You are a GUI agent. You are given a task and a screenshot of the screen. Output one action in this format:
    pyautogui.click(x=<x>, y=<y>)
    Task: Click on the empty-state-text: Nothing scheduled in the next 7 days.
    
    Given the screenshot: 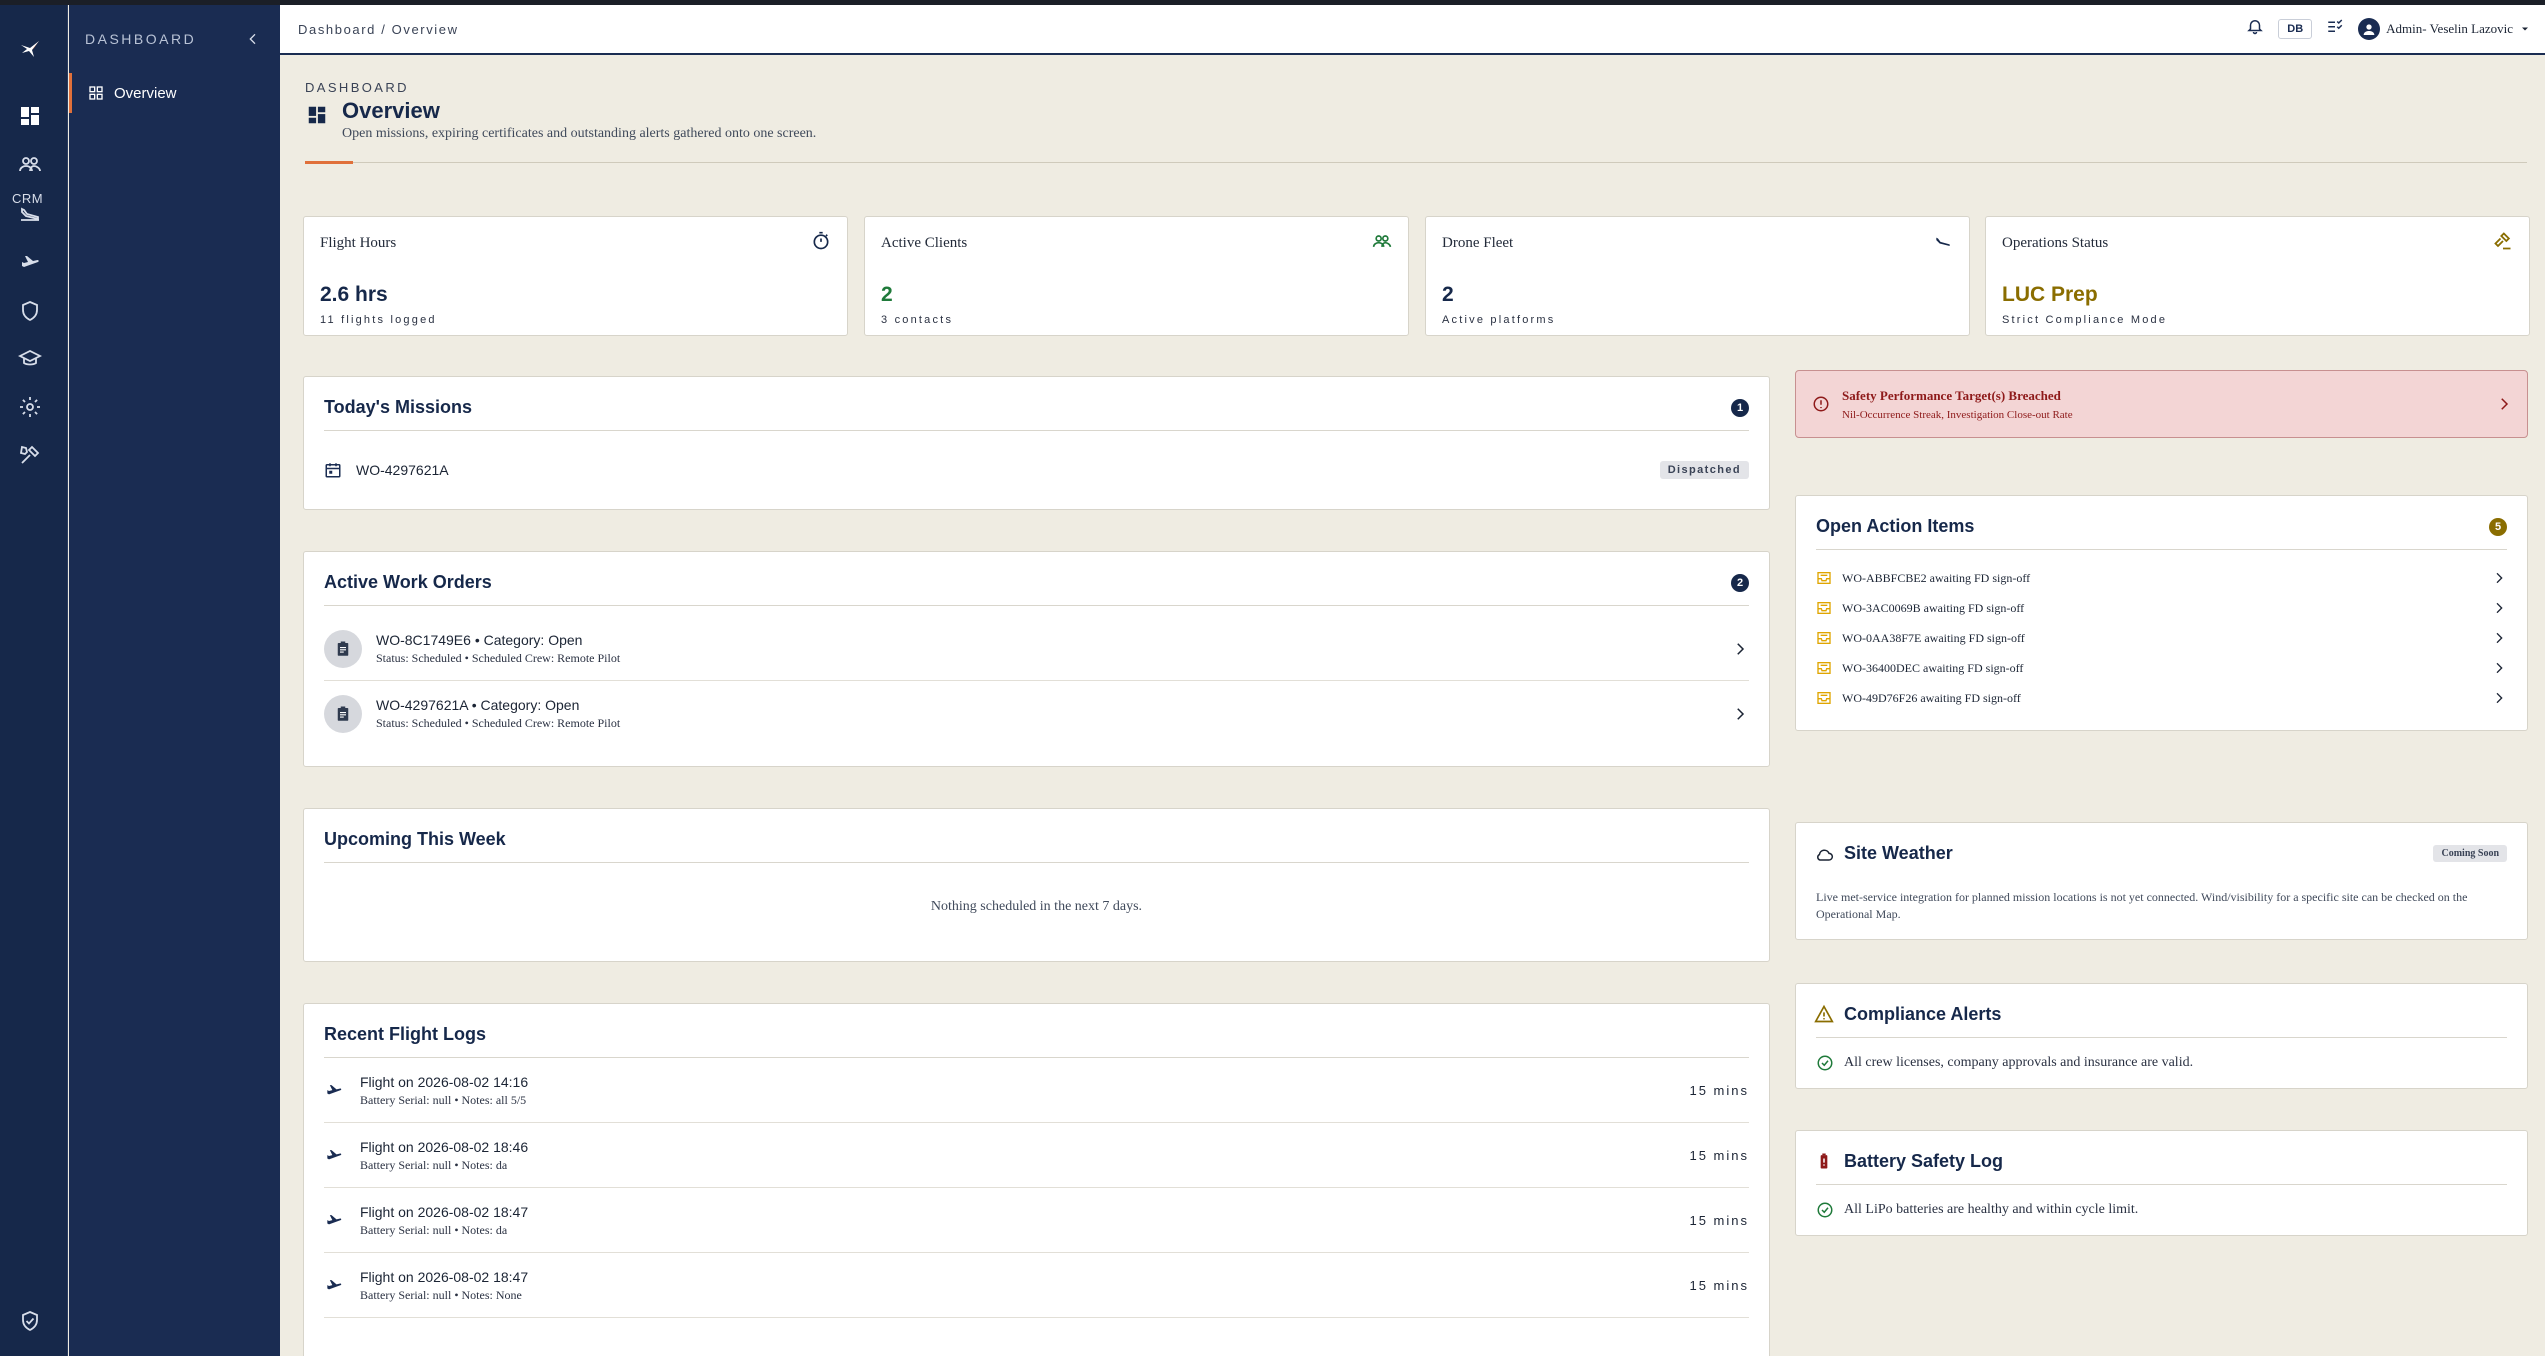 What is the action you would take?
    pyautogui.click(x=1036, y=906)
    